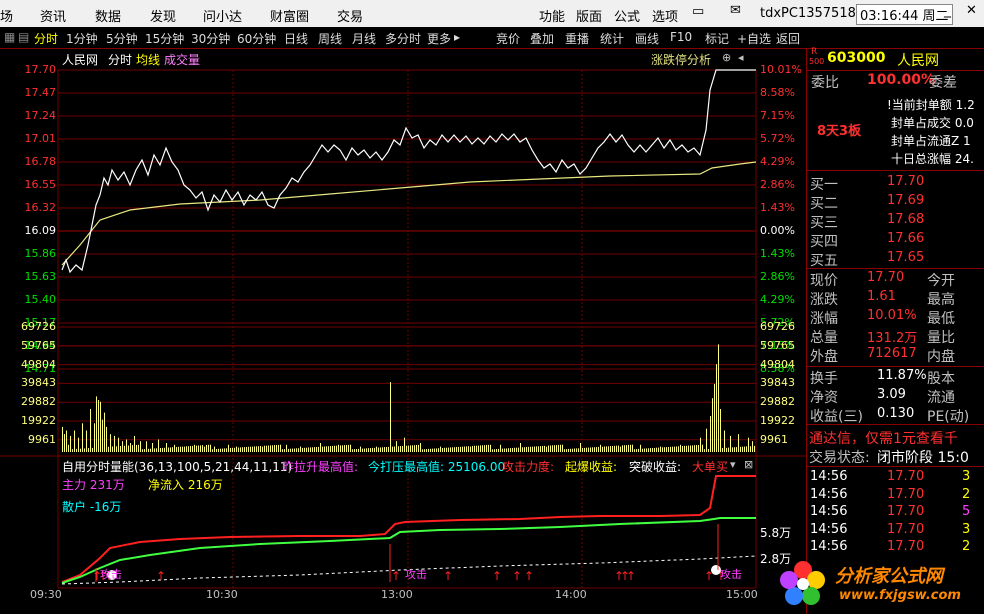 This screenshot has width=984, height=614. What do you see at coordinates (698, 11) in the screenshot?
I see `window-icon: ▭` at bounding box center [698, 11].